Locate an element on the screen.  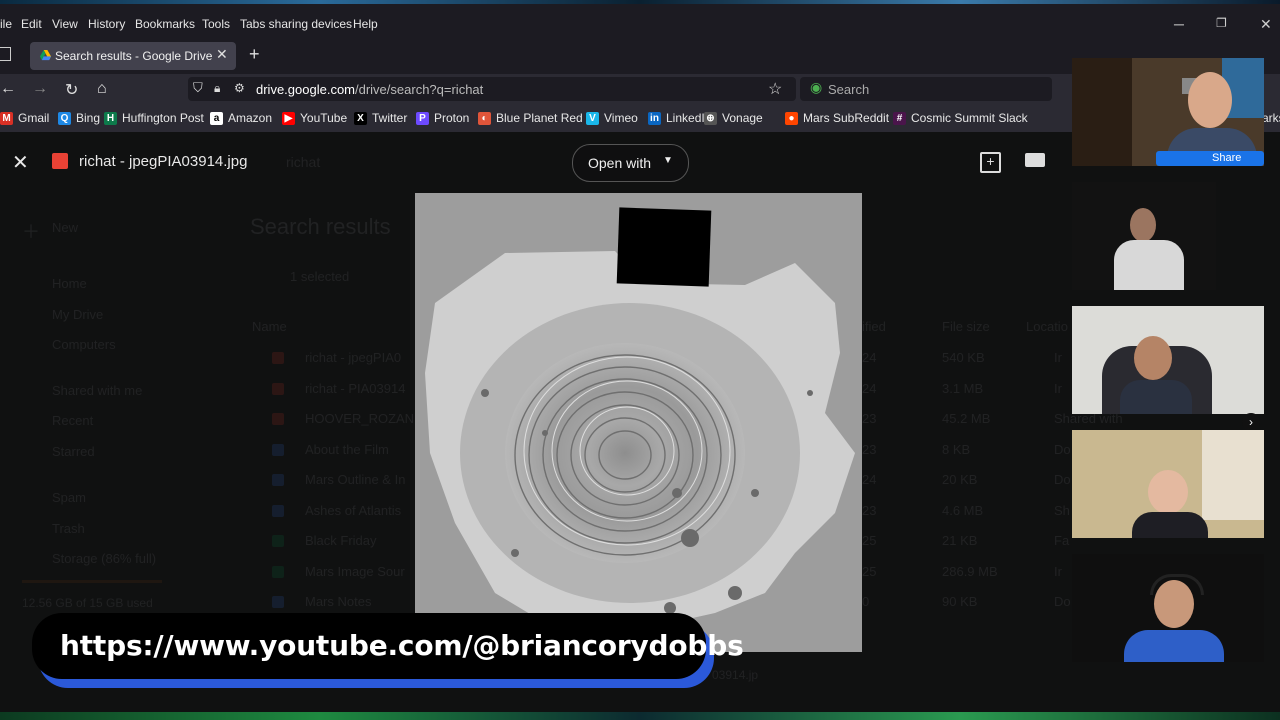
bookmark-favicon-icon: a is located at coordinates (216, 118).